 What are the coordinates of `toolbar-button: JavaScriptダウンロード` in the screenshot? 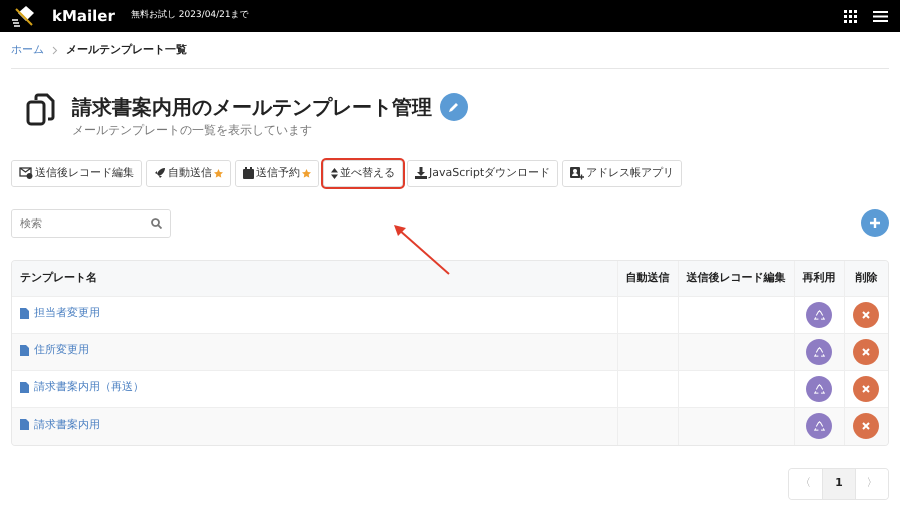 It's located at (482, 173).